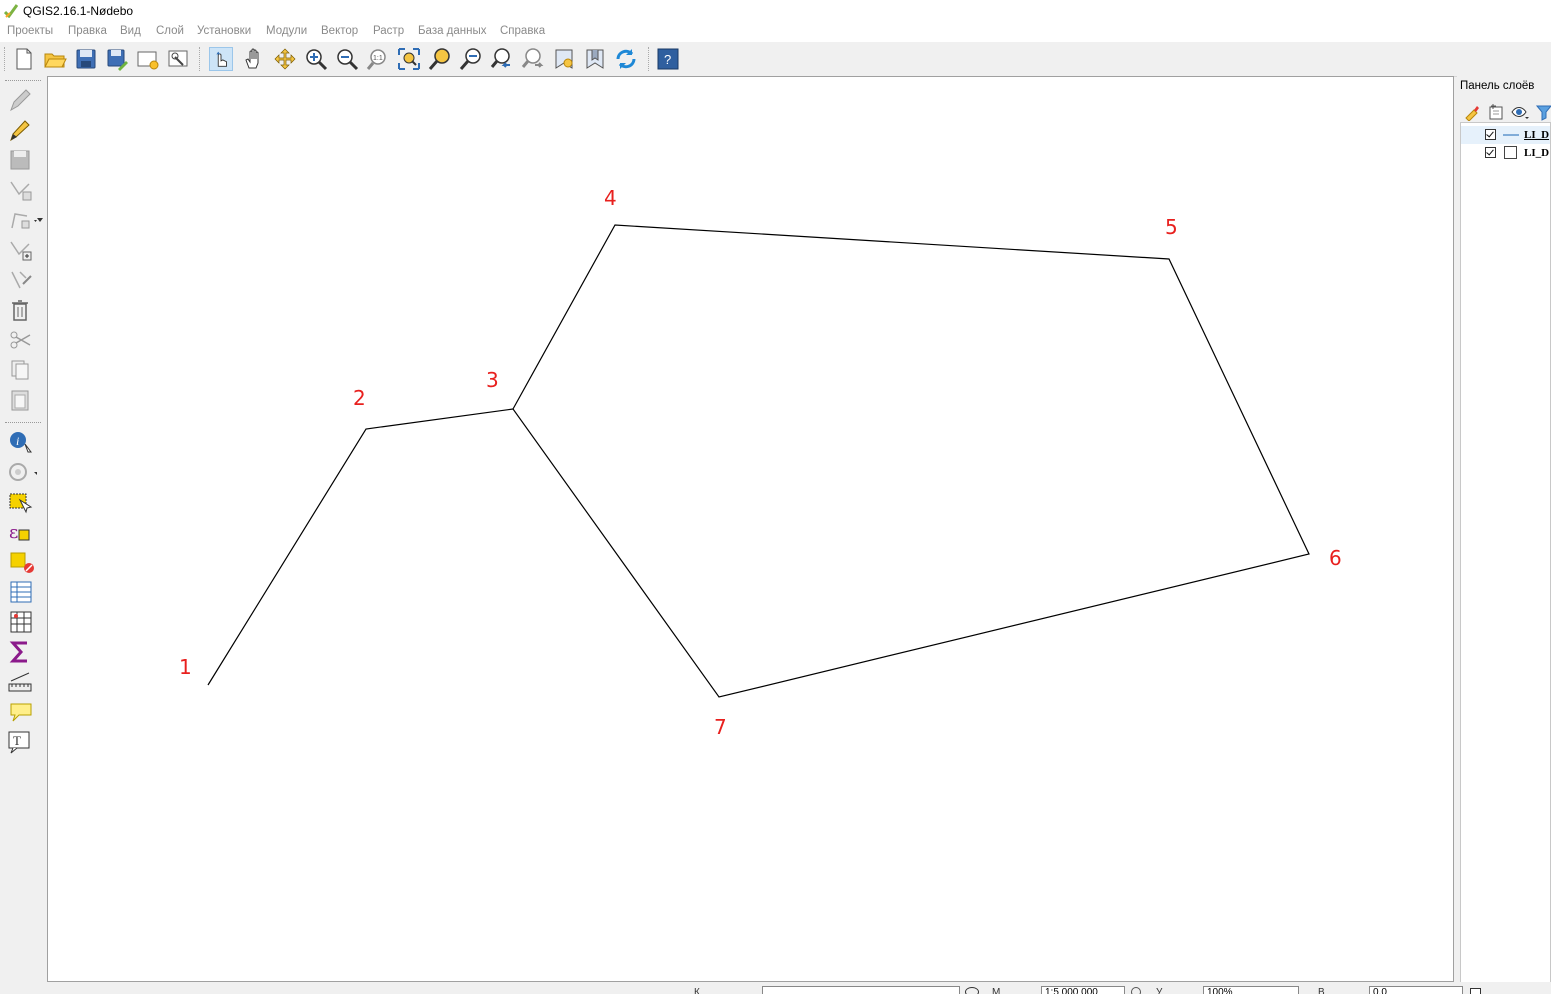 This screenshot has width=1551, height=994. I want to click on current-edits-icon, so click(22, 100).